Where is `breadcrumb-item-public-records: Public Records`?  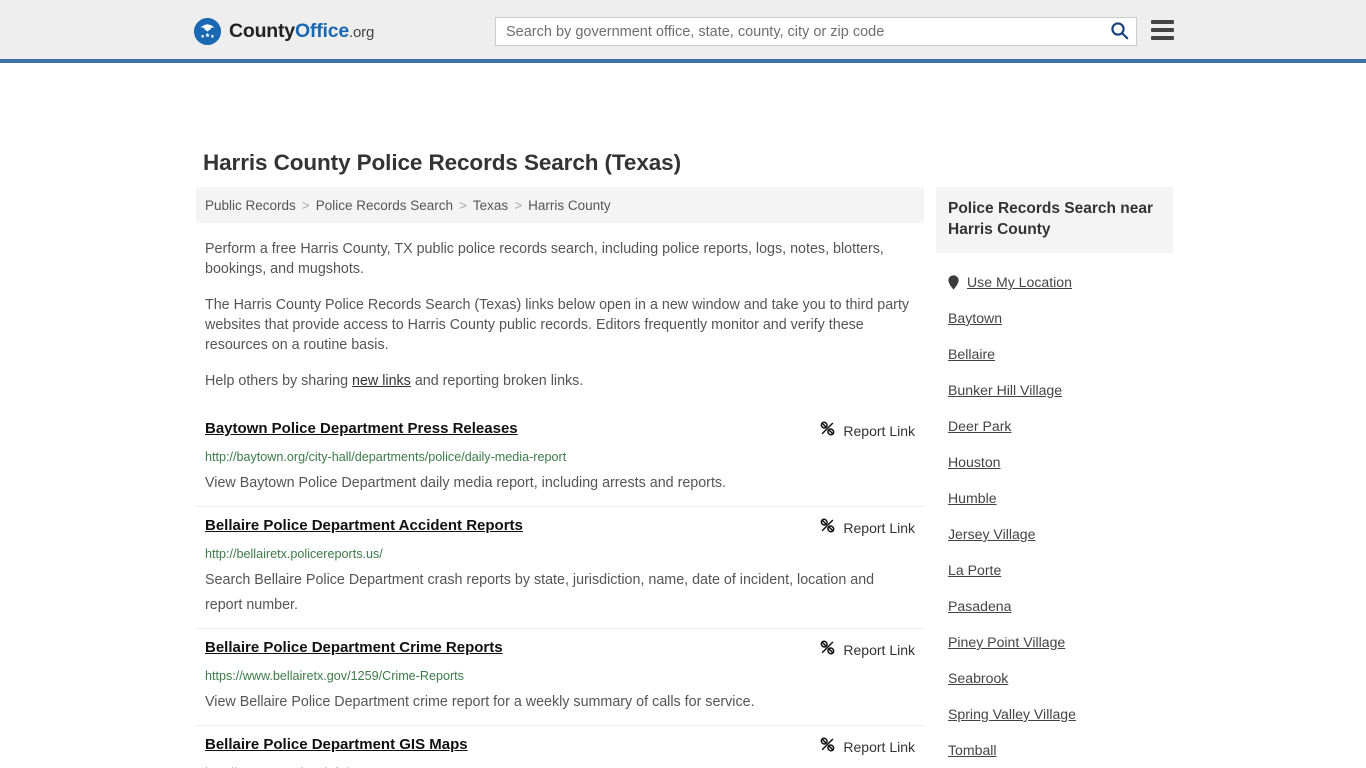
breadcrumb-item-public-records: Public Records is located at coordinates (250, 205).